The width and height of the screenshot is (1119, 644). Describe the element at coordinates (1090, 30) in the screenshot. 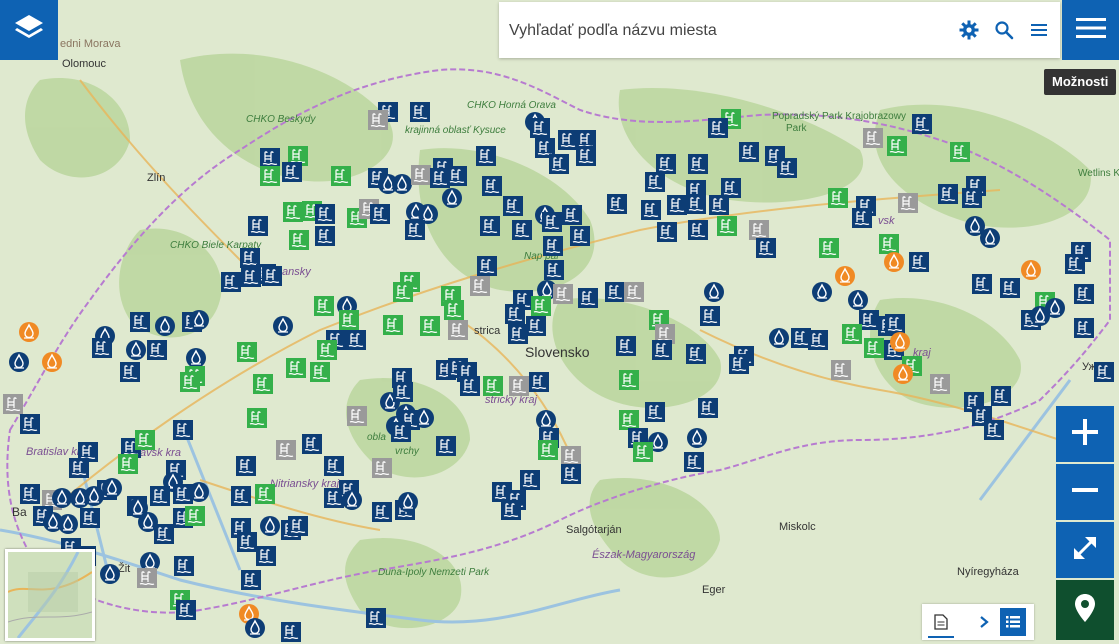

I see `menu-button` at that location.